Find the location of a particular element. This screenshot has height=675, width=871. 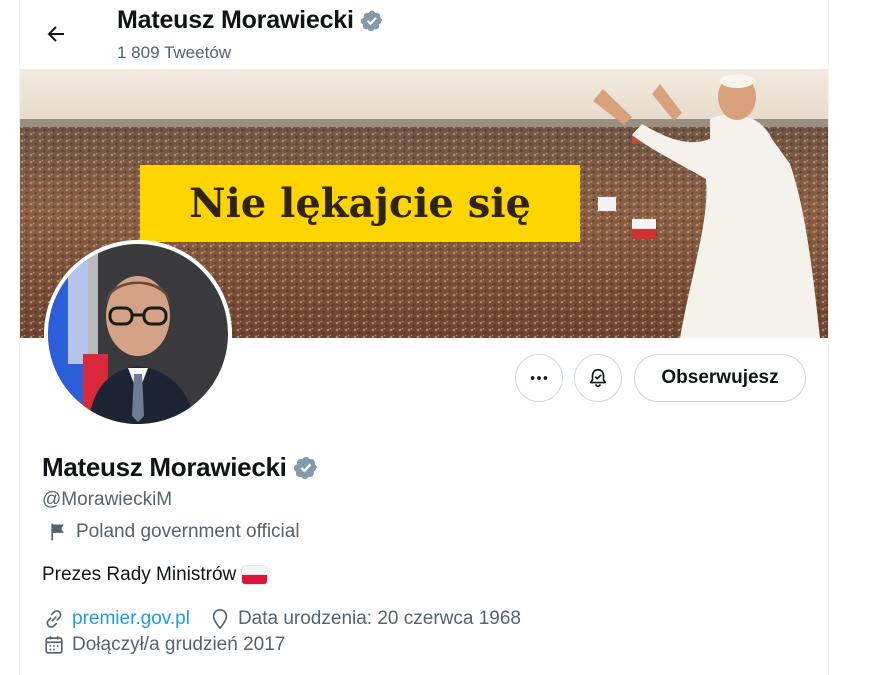

birthday-text: Data urodzenia: 20 czerwca 1968 is located at coordinates (379, 618).